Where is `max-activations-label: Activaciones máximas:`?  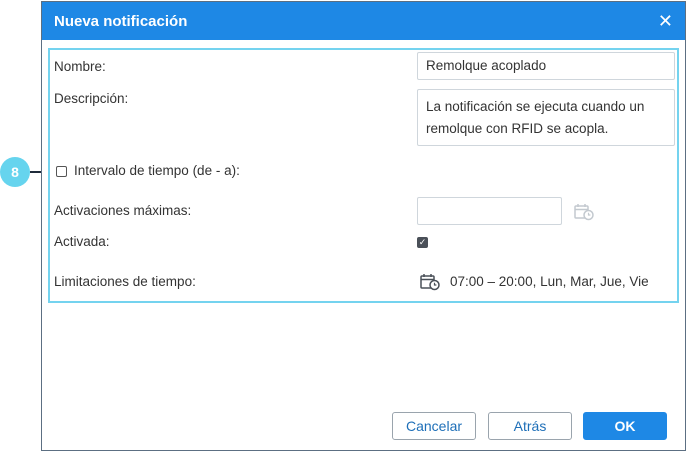
max-activations-label: Activaciones máximas: is located at coordinates (123, 210).